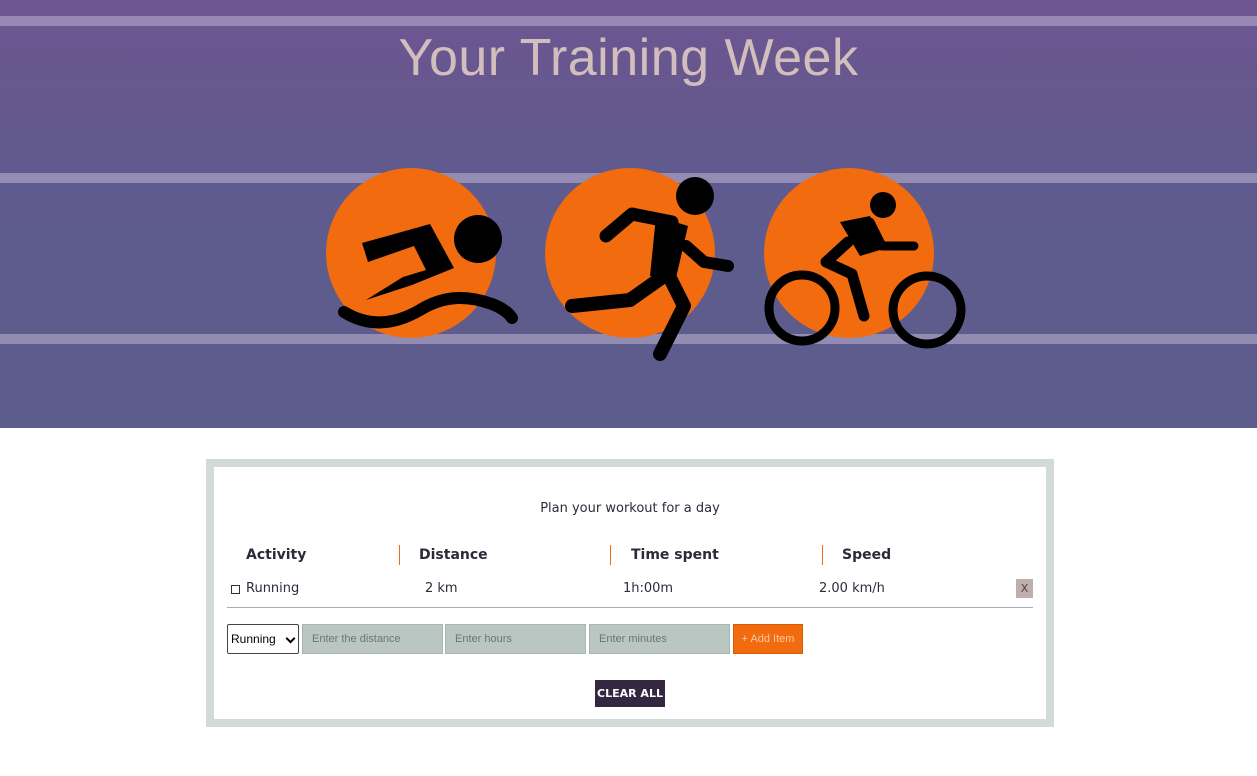 Image resolution: width=1257 pixels, height=776 pixels. I want to click on column-header-distance: Distance, so click(453, 555).